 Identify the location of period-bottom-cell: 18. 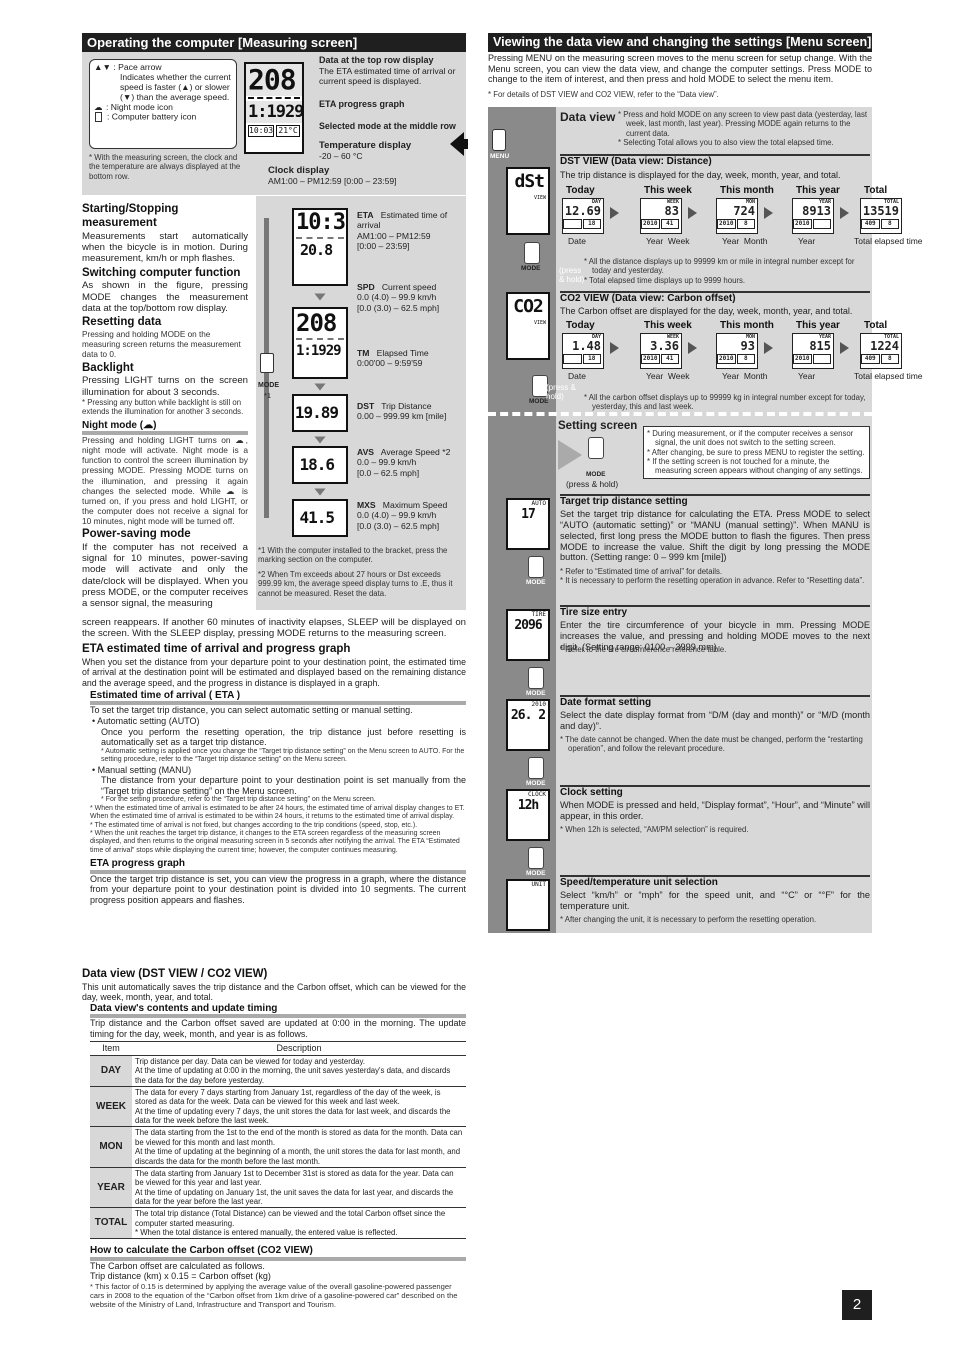
(591, 359).